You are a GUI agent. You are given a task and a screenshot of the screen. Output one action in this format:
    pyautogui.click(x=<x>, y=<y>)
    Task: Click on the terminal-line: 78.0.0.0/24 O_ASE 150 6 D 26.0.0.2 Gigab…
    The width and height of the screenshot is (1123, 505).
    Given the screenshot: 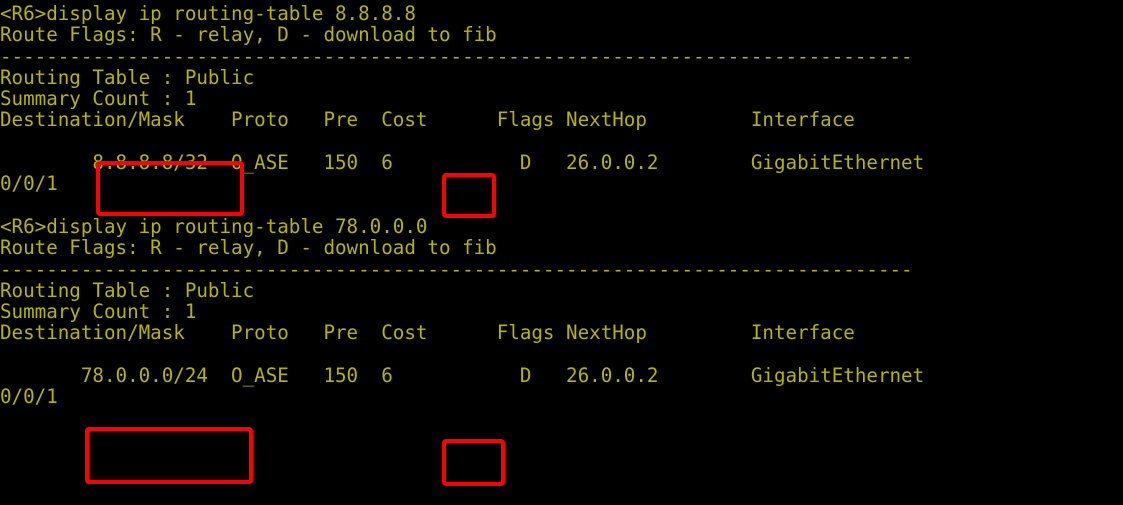 What is the action you would take?
    pyautogui.click(x=462, y=376)
    